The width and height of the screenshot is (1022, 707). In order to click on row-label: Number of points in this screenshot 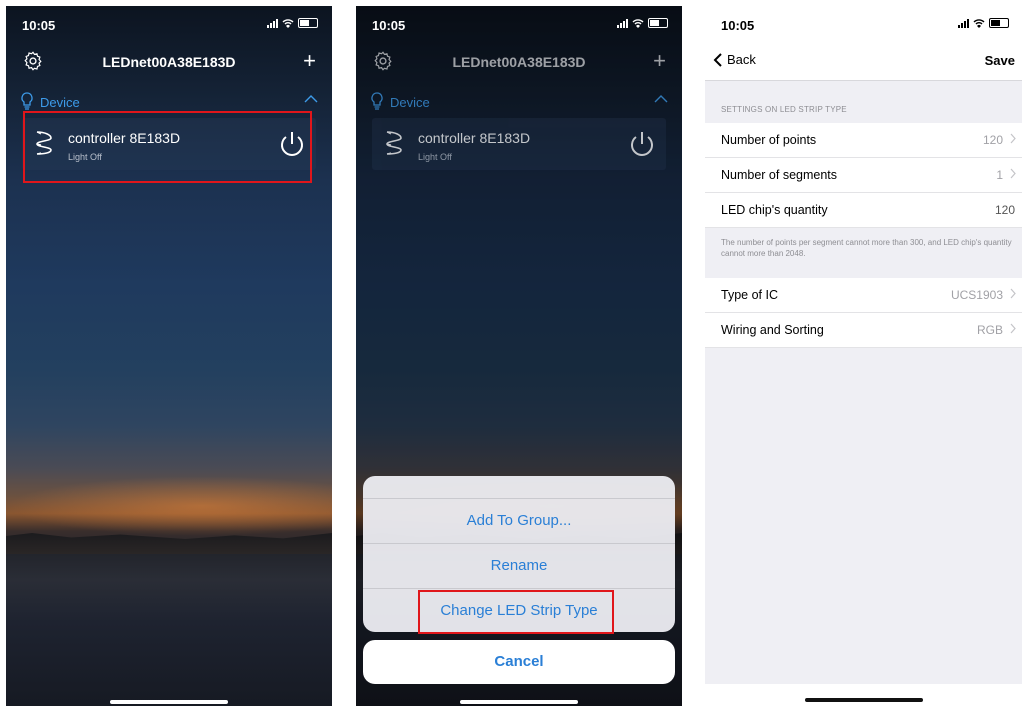, I will do `click(769, 140)`.